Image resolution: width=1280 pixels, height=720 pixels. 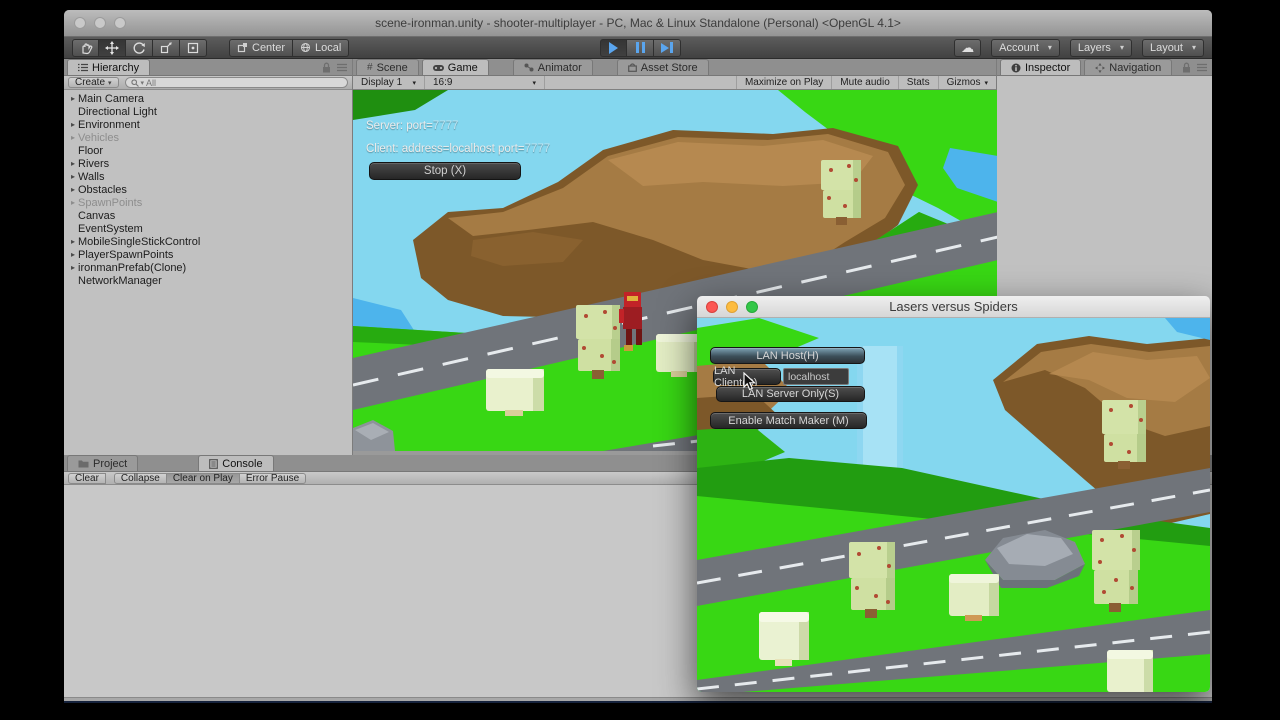 I want to click on client-address-input: localhost, so click(x=816, y=376).